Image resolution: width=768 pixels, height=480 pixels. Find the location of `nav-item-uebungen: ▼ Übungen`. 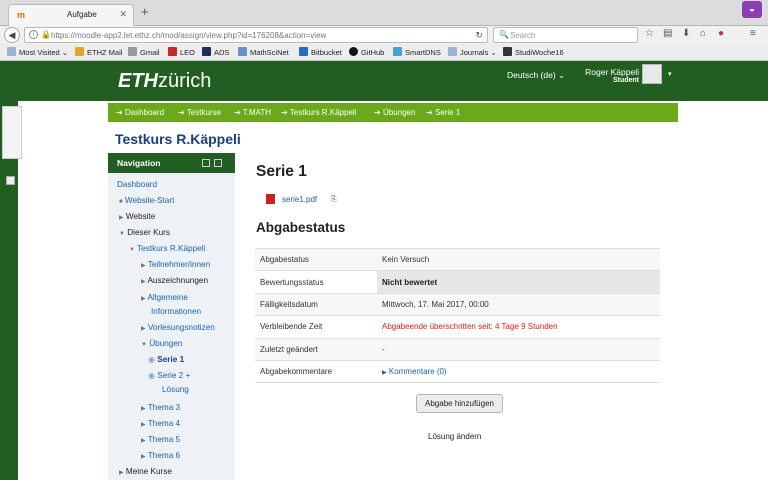

nav-item-uebungen: ▼ Übungen is located at coordinates (161, 344).